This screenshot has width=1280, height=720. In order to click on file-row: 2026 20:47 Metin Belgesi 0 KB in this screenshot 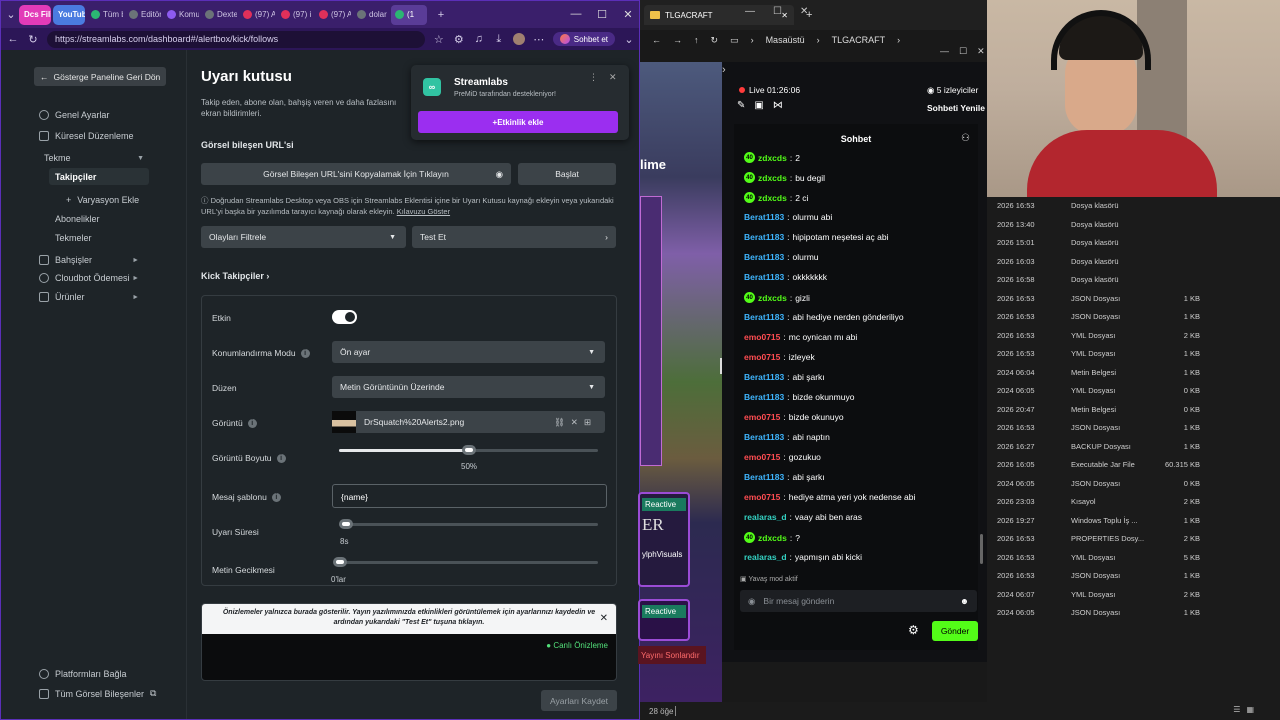, I will do `click(1133, 410)`.